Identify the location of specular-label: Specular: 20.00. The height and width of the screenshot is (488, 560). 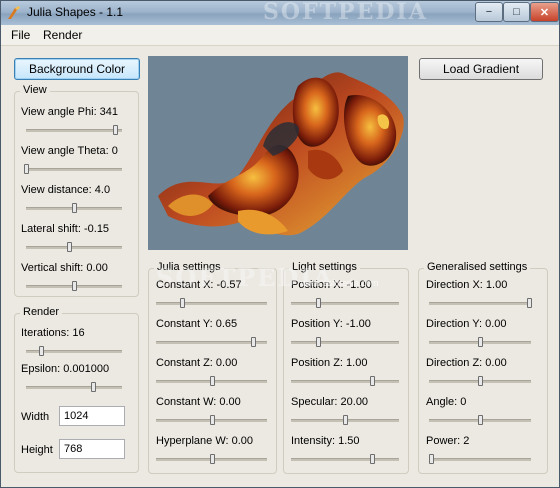
(330, 402).